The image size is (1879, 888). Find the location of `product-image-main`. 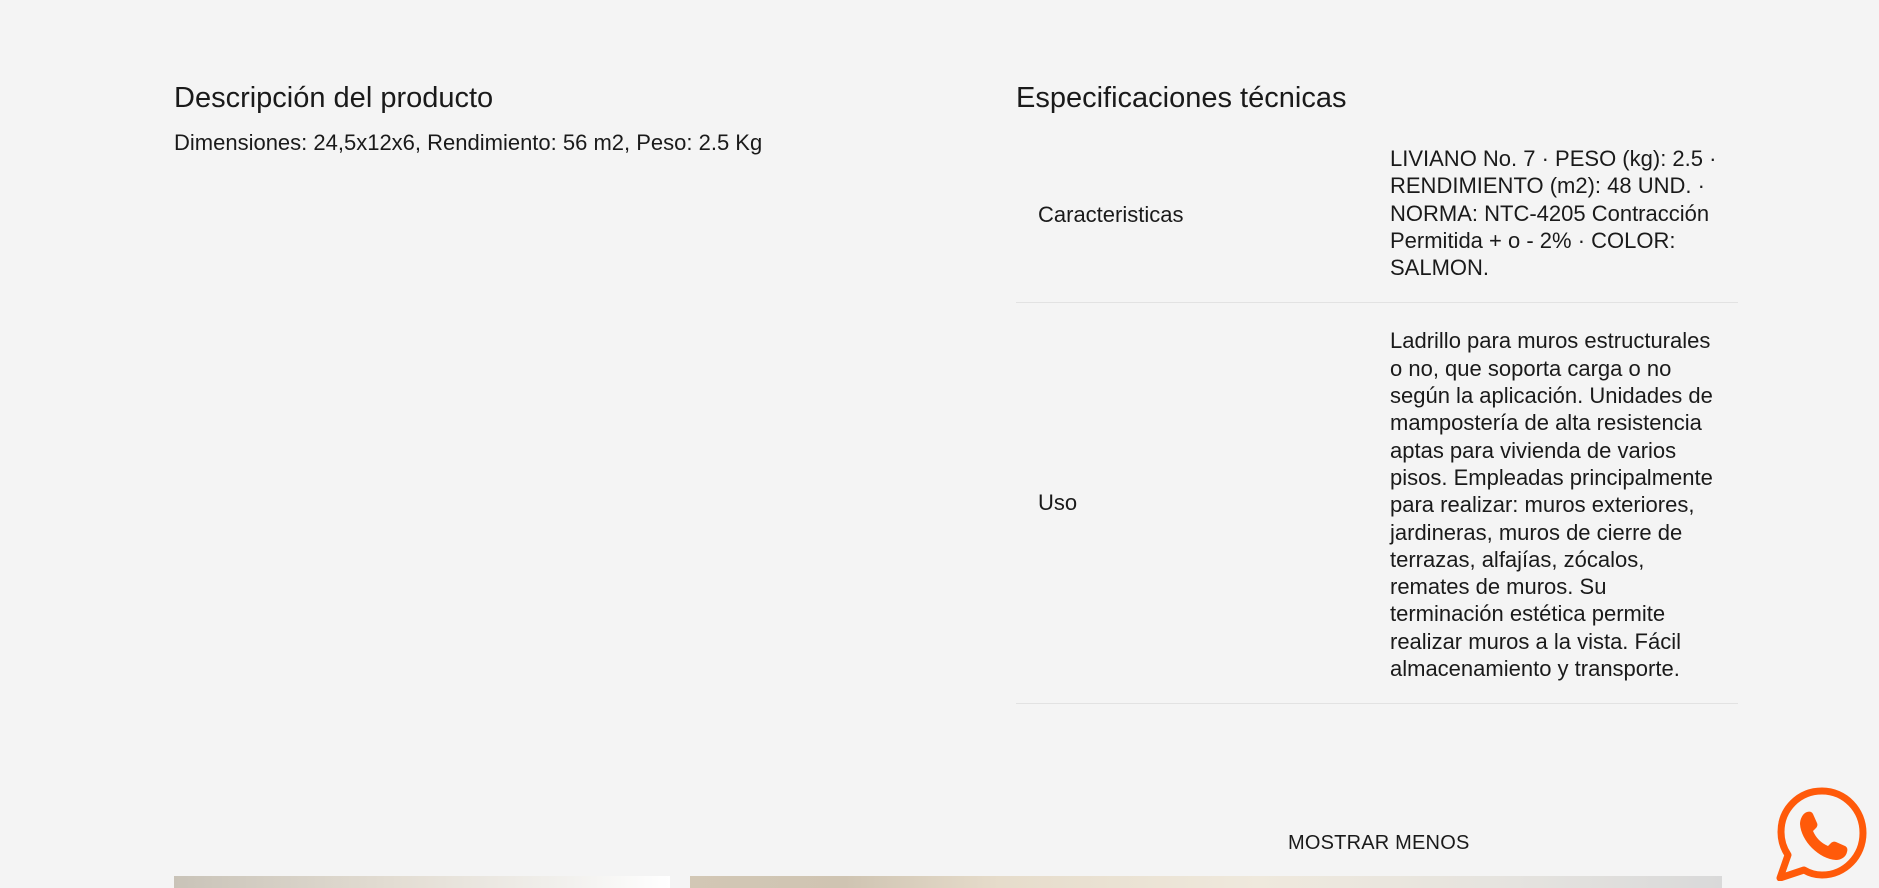

product-image-main is located at coordinates (1206, 882).